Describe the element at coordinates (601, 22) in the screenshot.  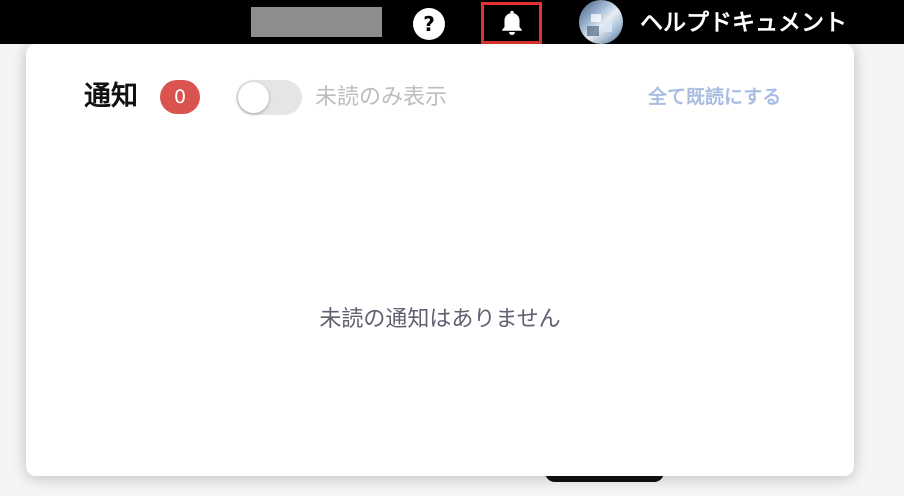
I see `avatar` at that location.